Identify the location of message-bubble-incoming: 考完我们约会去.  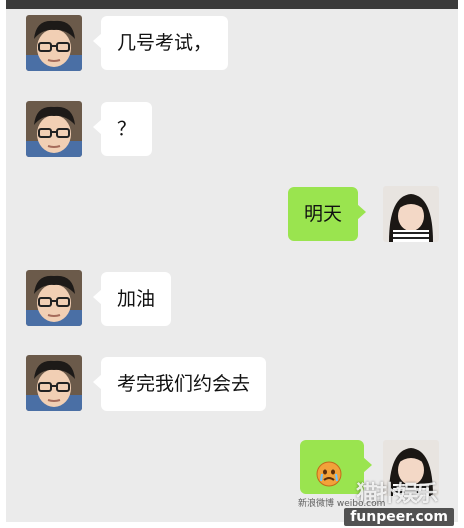
(179, 384).